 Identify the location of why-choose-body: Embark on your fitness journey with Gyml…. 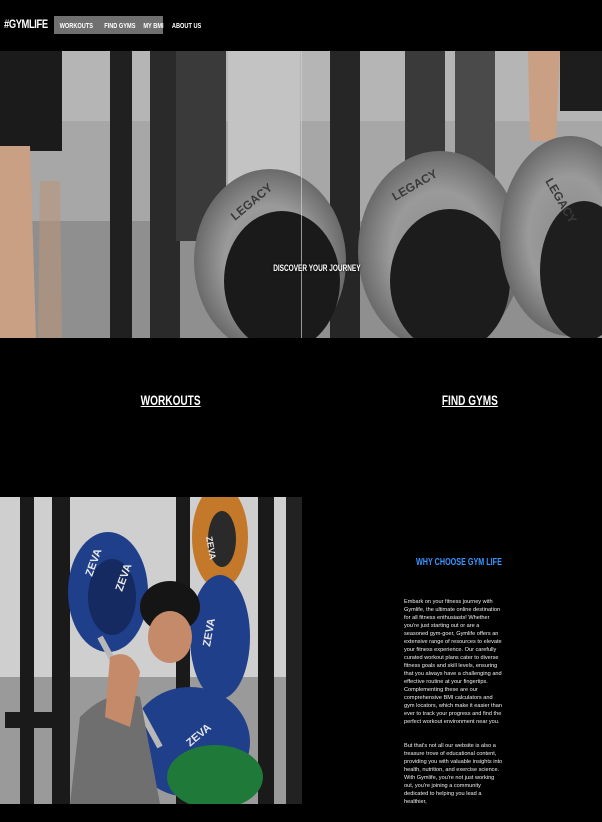
(454, 710).